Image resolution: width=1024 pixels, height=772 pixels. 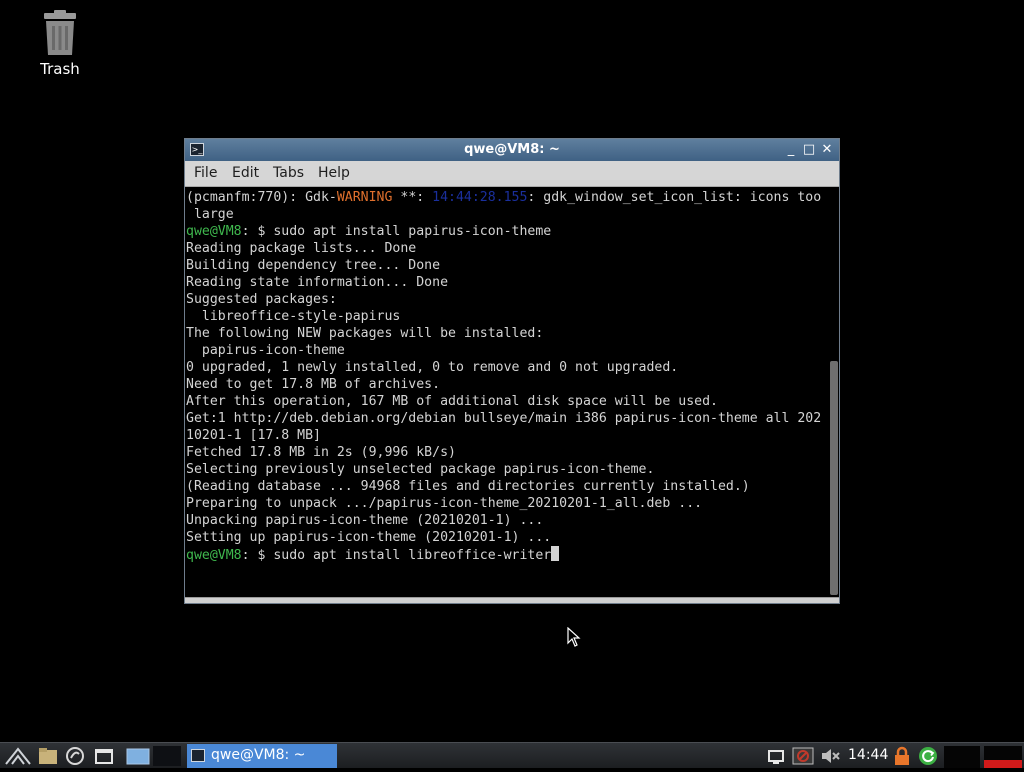 I want to click on menu-tabs: Tabs, so click(x=288, y=173).